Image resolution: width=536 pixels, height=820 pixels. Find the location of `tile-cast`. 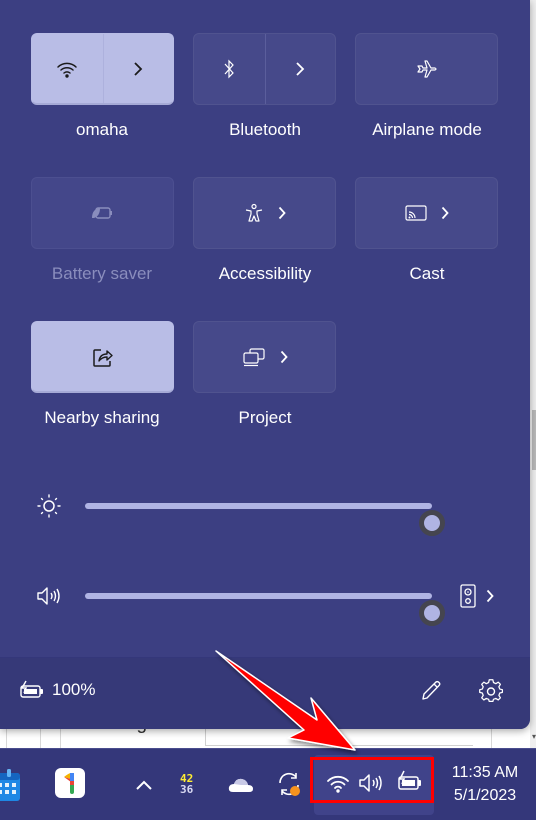

tile-cast is located at coordinates (426, 213).